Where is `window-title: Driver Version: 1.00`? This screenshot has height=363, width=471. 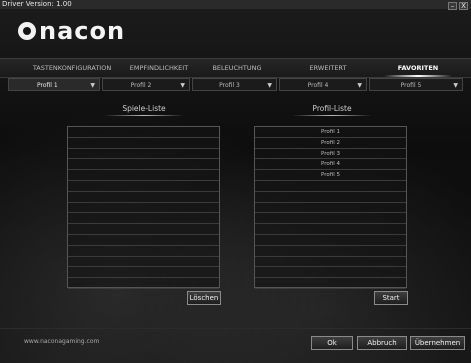
window-title: Driver Version: 1.00 is located at coordinates (37, 4).